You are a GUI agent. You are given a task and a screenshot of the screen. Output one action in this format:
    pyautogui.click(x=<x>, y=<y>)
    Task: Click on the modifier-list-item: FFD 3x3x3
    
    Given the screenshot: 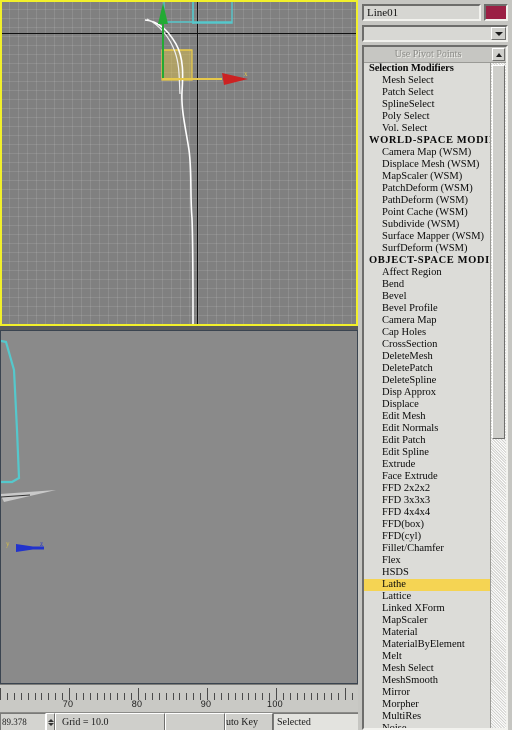 What is the action you would take?
    pyautogui.click(x=427, y=501)
    